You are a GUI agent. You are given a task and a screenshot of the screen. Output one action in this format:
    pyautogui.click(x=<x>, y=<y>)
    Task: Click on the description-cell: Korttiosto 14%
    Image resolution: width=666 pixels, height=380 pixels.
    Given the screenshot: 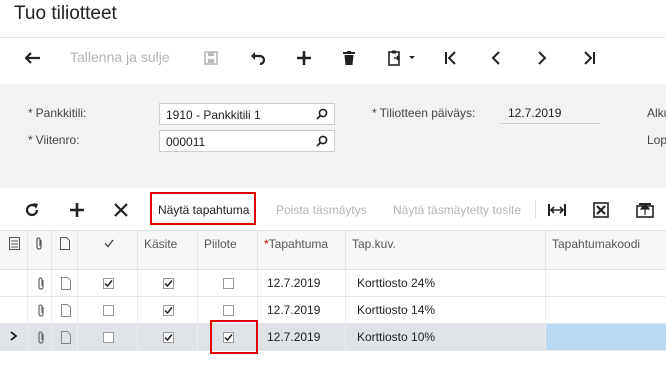 What is the action you would take?
    pyautogui.click(x=446, y=310)
    